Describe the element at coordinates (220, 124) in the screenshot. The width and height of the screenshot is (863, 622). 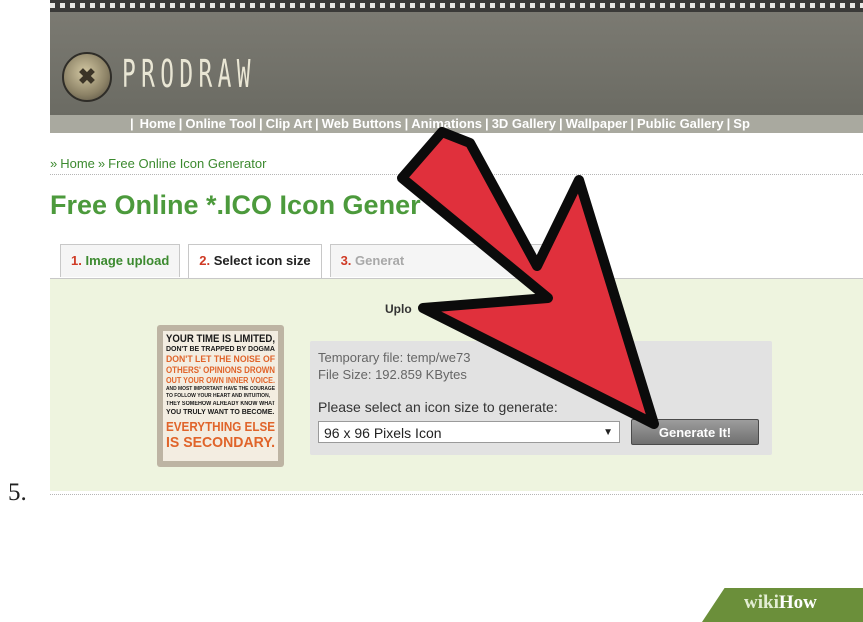
I see `nav-online-tool: Online Tool` at that location.